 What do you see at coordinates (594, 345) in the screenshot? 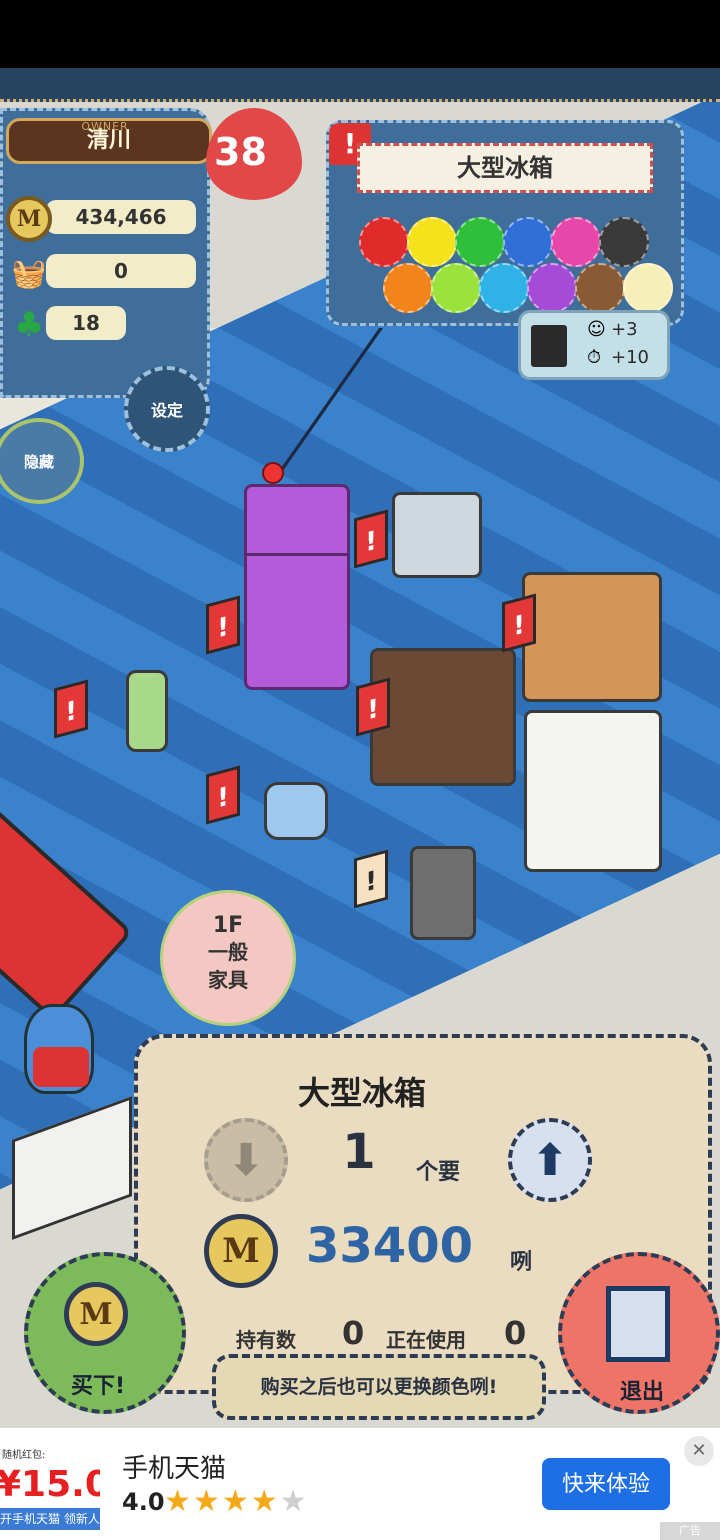
I see `bonus-box: ☺ +3 ⏱ +10` at bounding box center [594, 345].